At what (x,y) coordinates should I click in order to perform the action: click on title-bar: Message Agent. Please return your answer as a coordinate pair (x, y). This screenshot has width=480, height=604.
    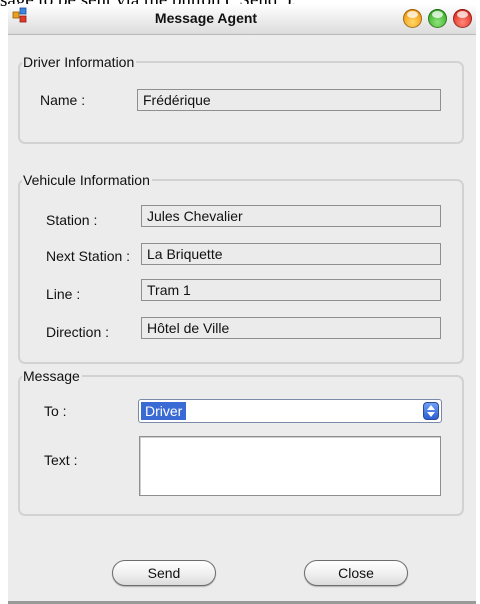
    Looking at the image, I should click on (242, 19).